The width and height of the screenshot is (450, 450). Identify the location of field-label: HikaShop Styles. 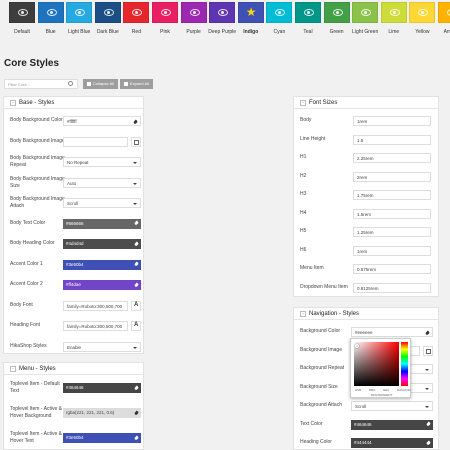
(28, 345).